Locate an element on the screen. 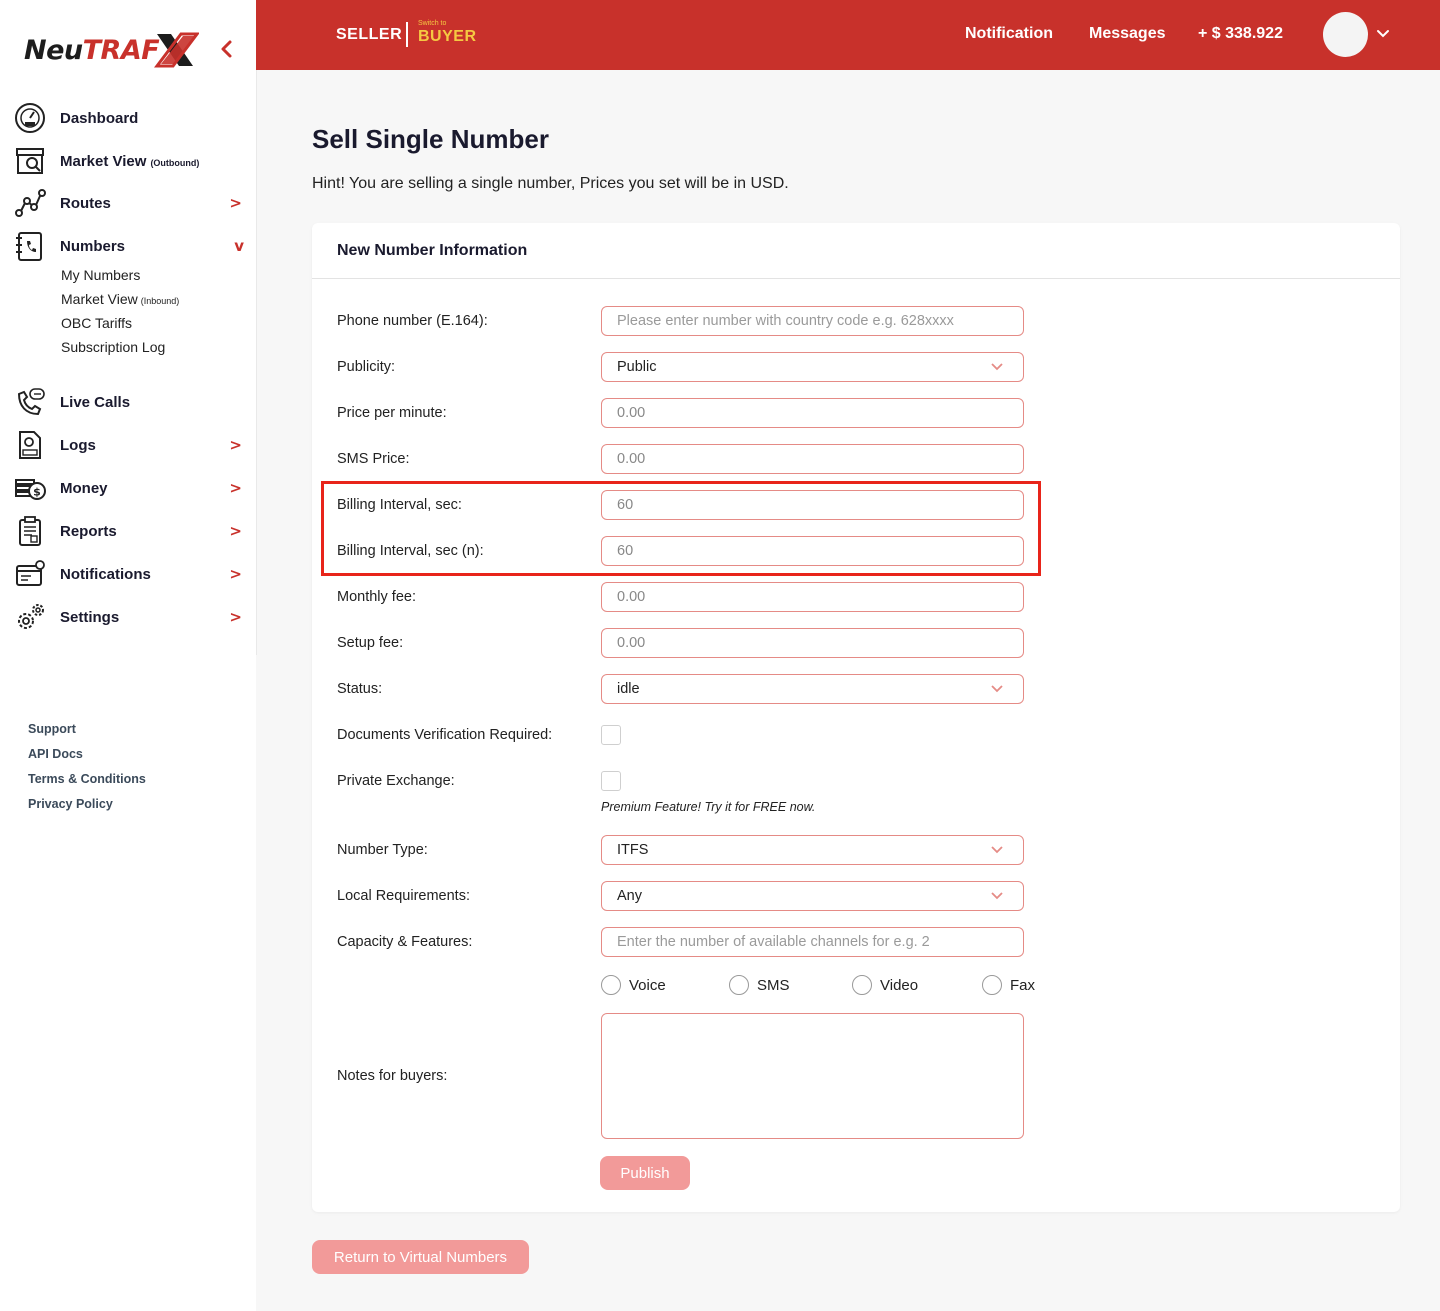 The height and width of the screenshot is (1311, 1440). notification-link: Notification is located at coordinates (1009, 34).